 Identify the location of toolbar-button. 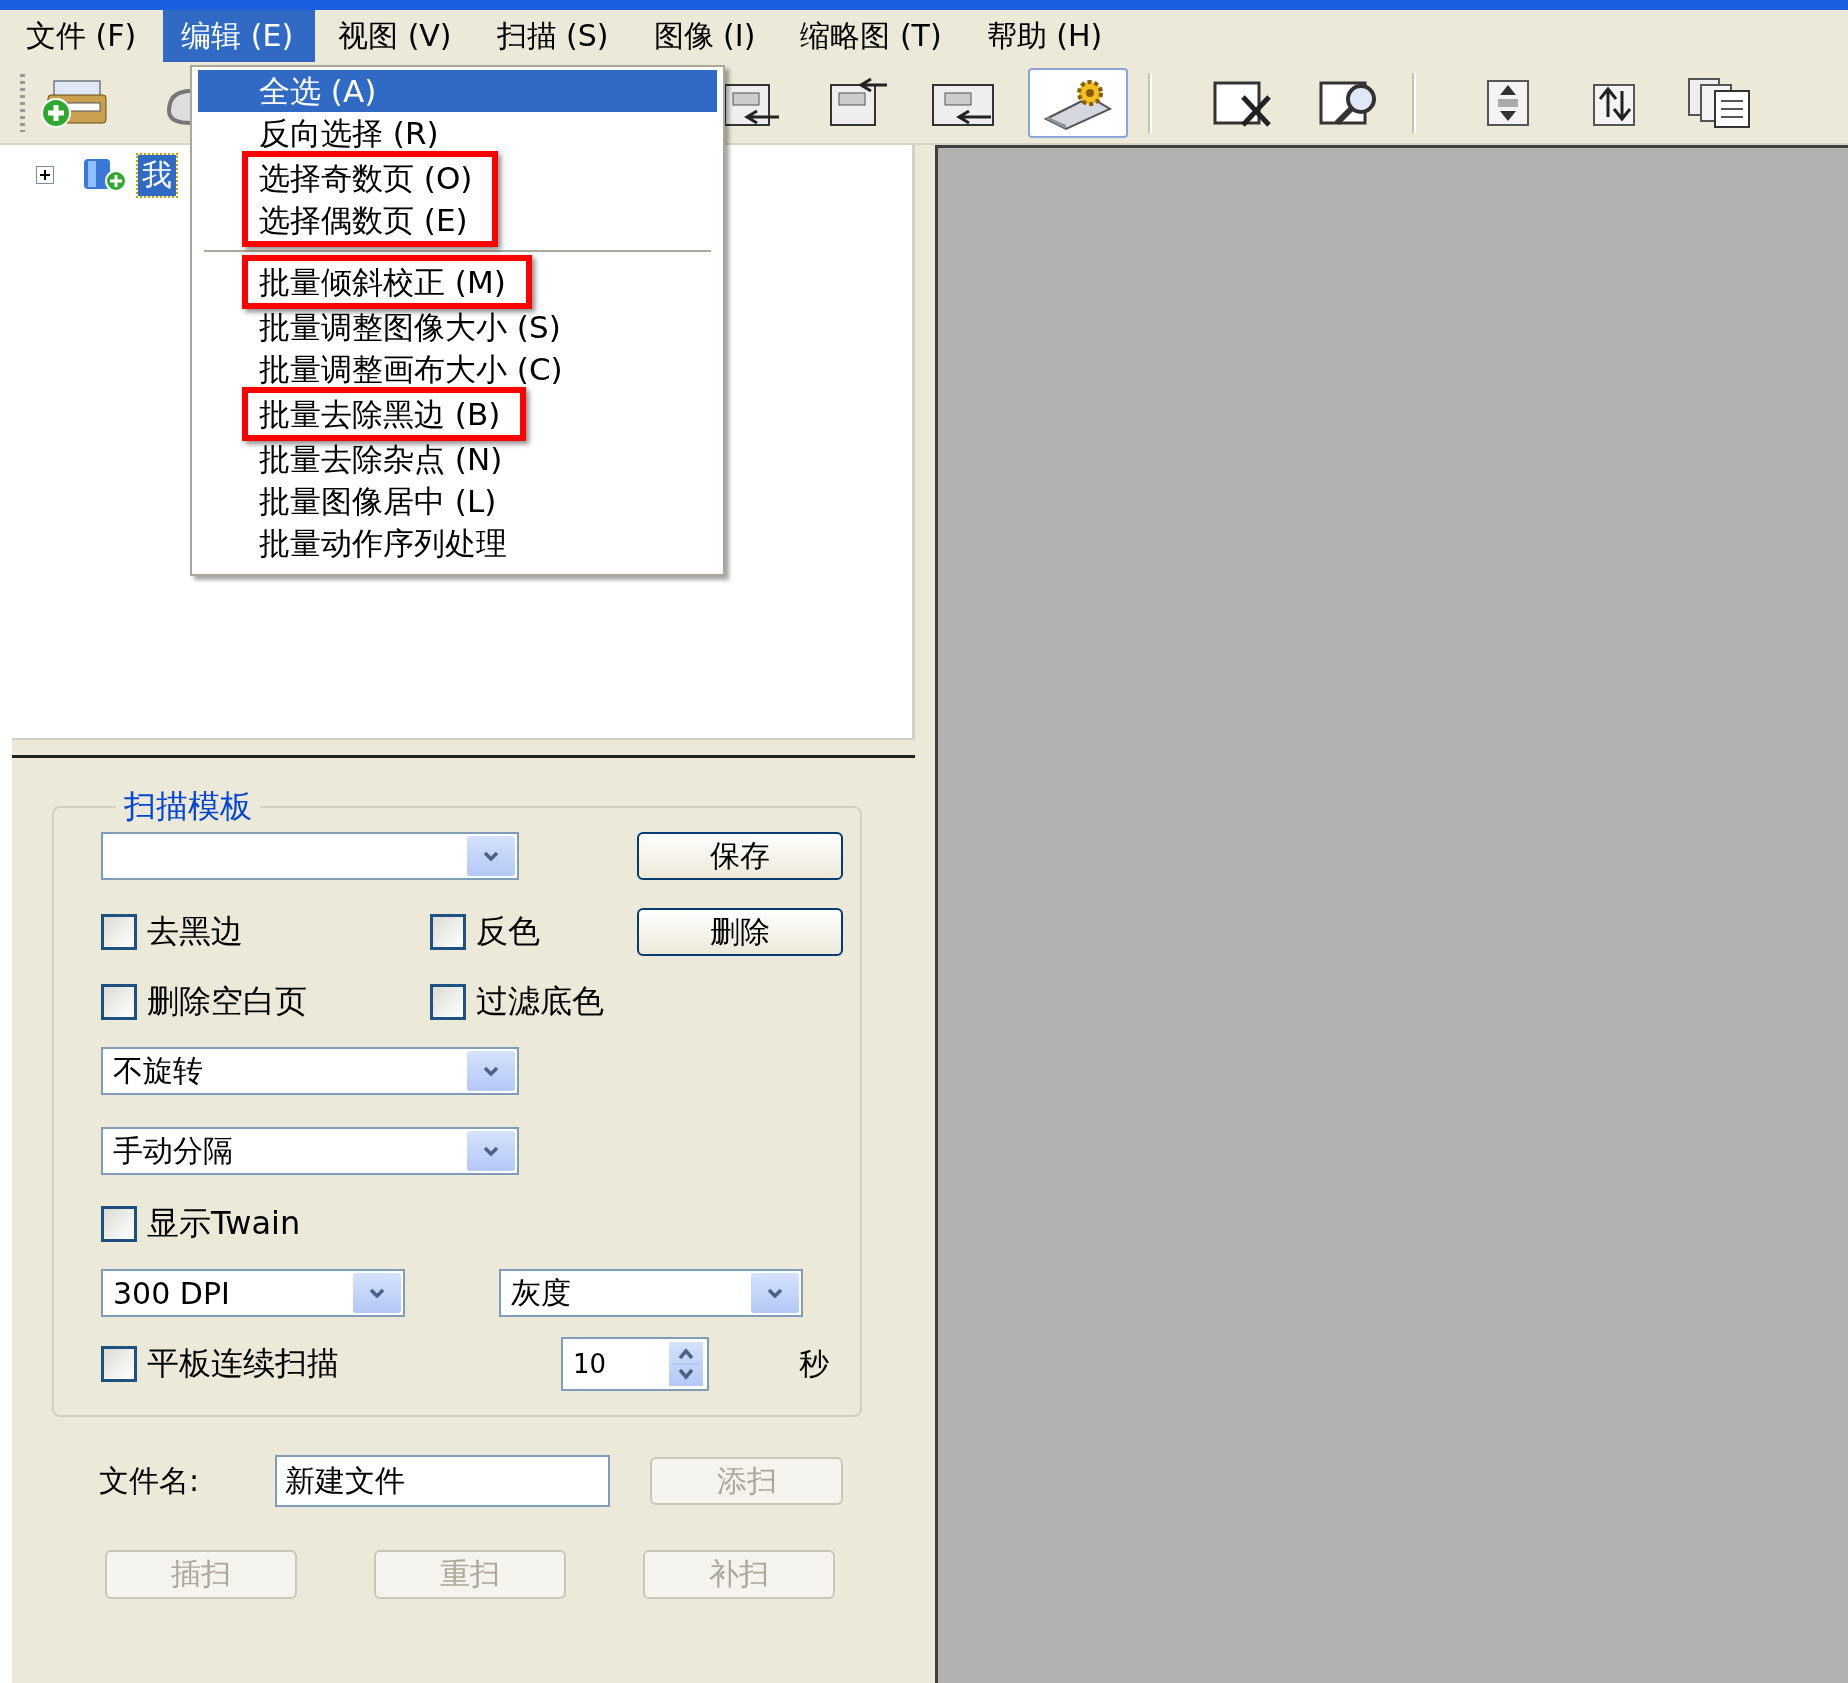
(1078, 102).